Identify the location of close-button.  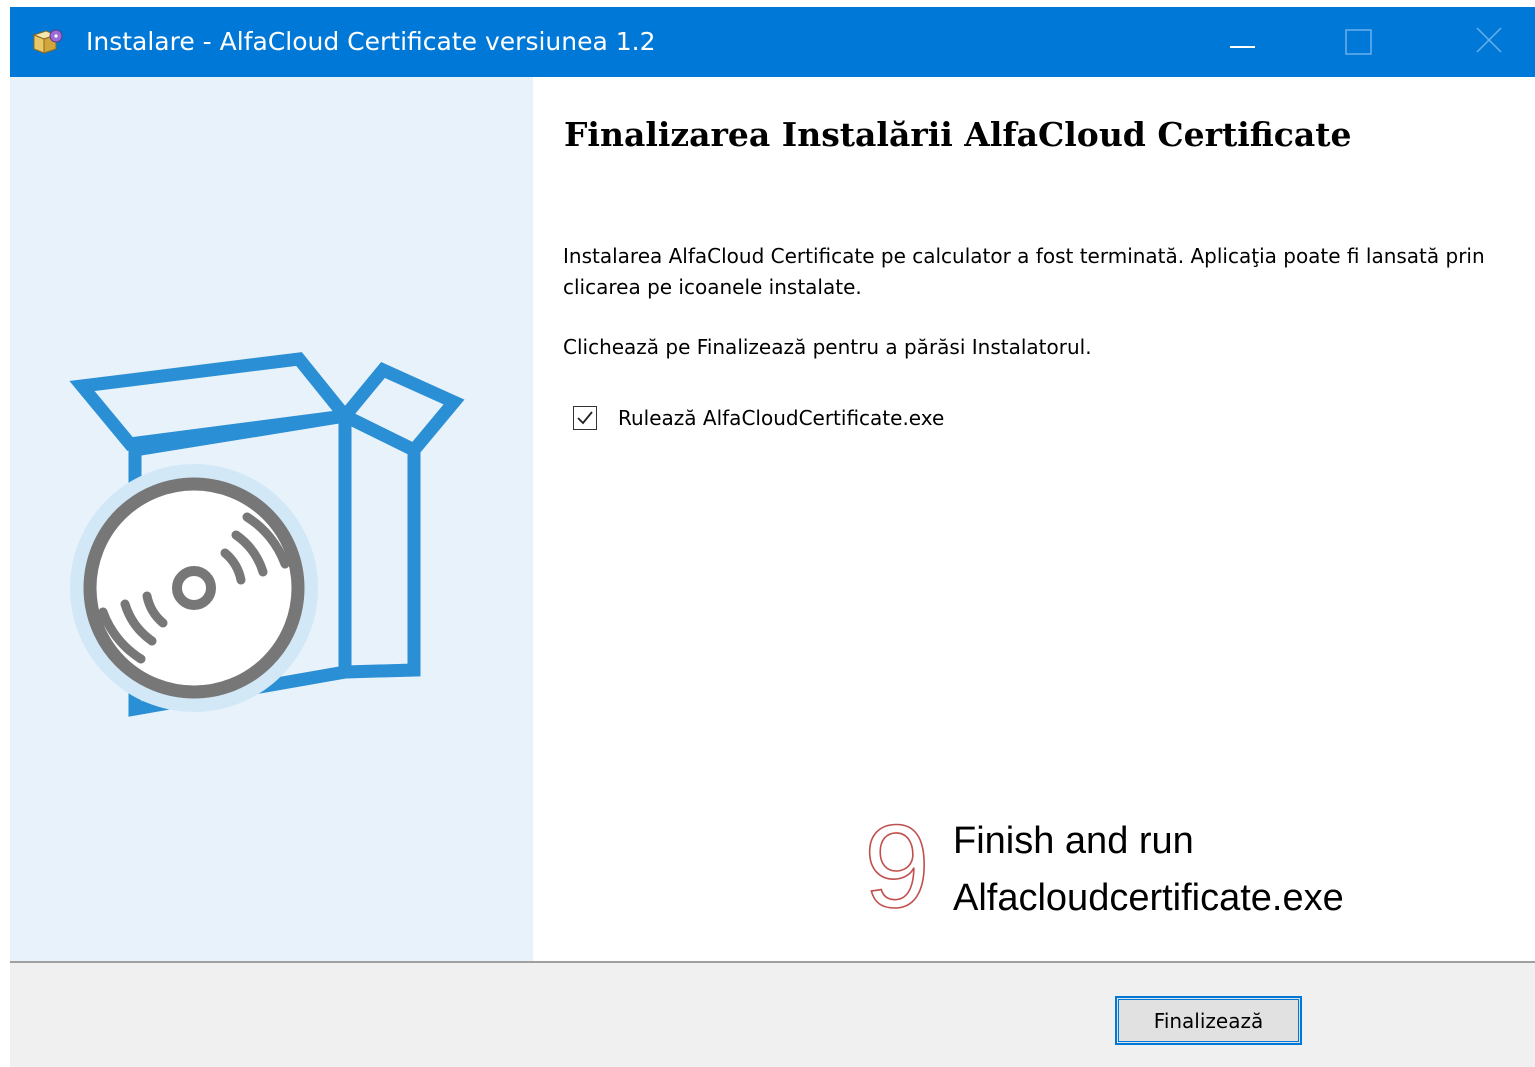
(1477, 42).